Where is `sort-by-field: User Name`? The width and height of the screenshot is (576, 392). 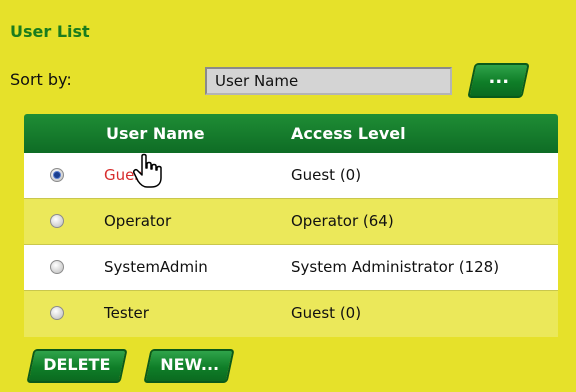 sort-by-field: User Name is located at coordinates (328, 81).